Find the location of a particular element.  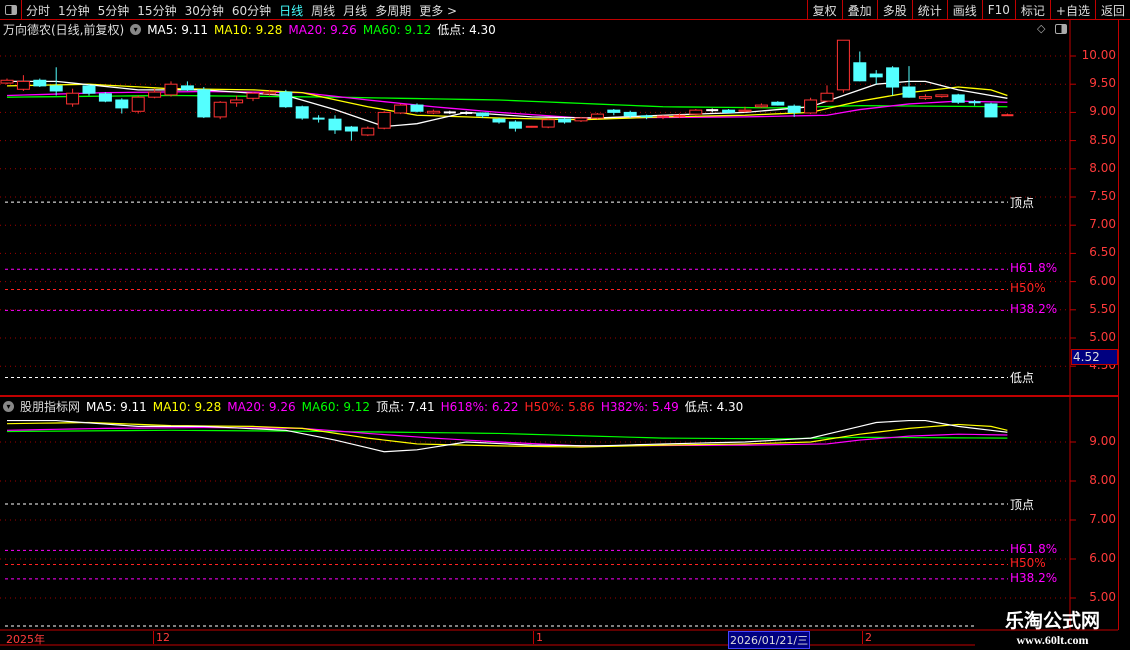

time-label-dec: 12 is located at coordinates (161, 637).